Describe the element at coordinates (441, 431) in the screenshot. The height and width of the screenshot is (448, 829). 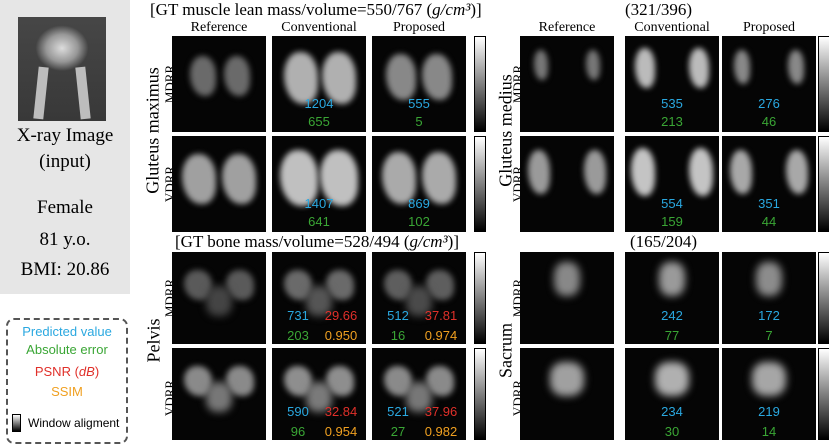
I see `pelvis-vdrr-prop-ssim: 0.982` at that location.